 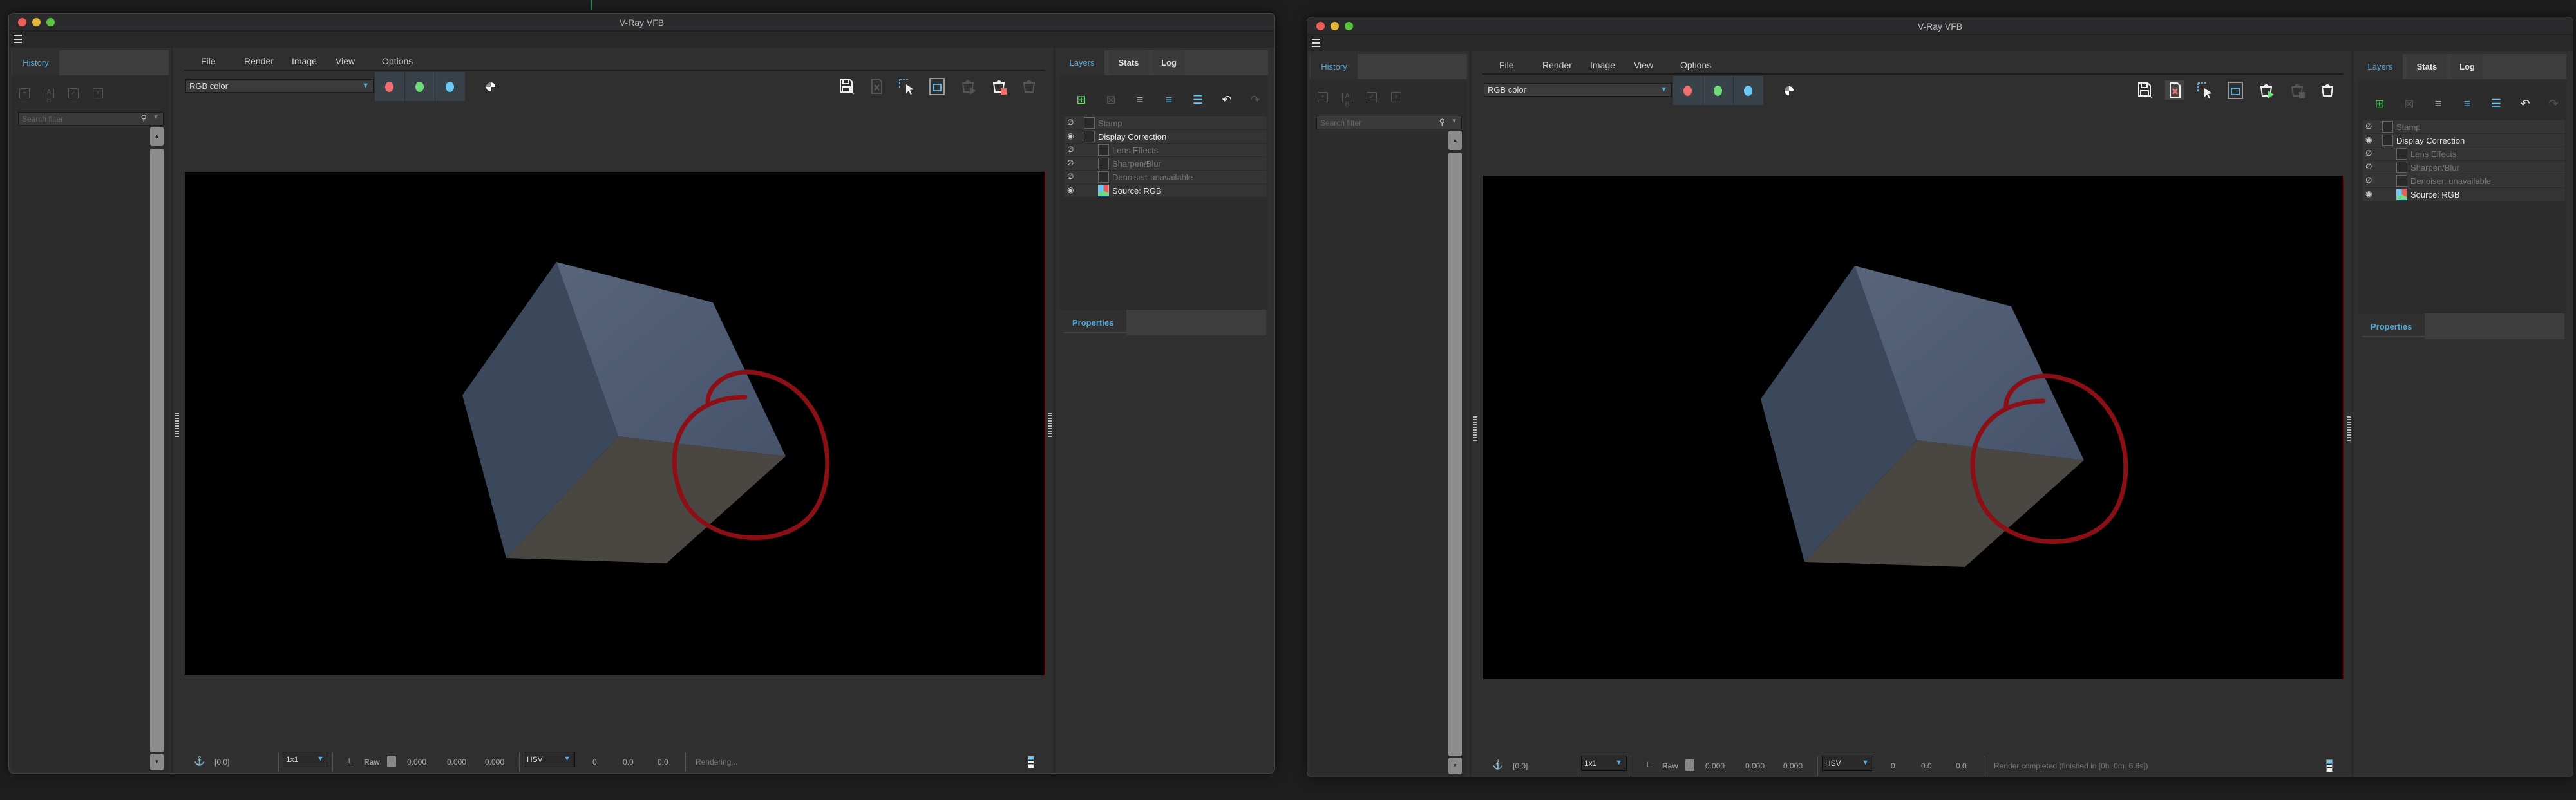 I want to click on add-layer-icon: ⊞, so click(x=1081, y=99).